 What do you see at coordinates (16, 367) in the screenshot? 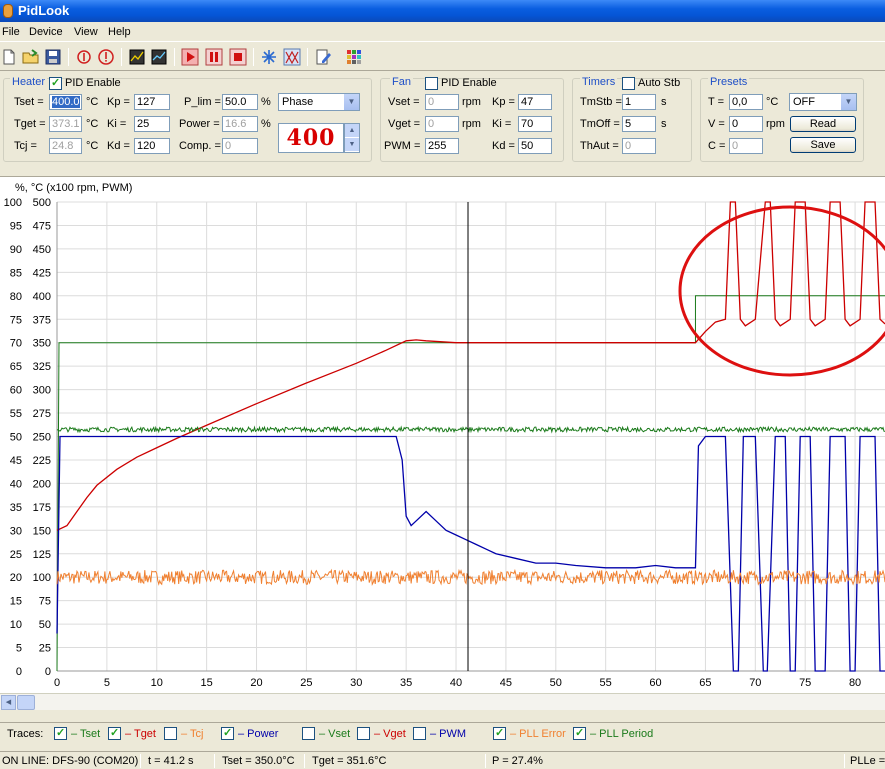
I see `y-tick-left-label: 65` at bounding box center [16, 367].